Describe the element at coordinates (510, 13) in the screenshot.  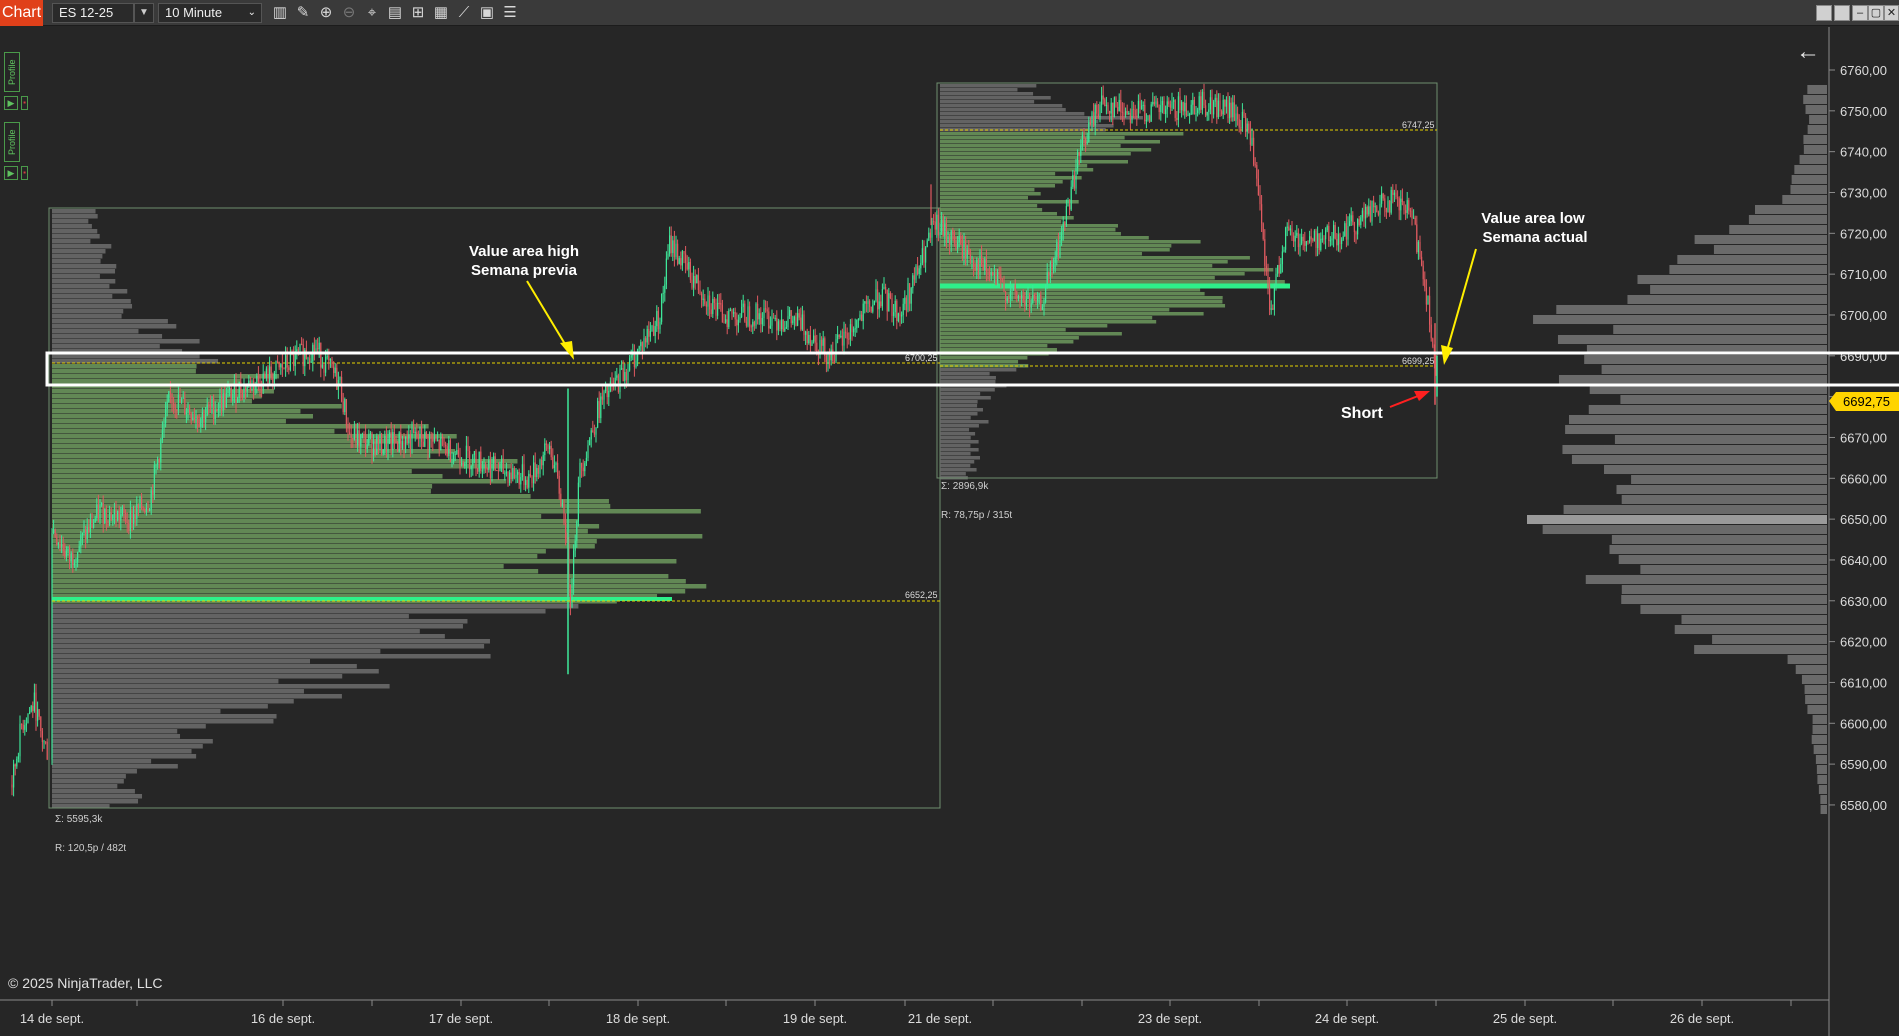
I see `list-icon: ☰` at that location.